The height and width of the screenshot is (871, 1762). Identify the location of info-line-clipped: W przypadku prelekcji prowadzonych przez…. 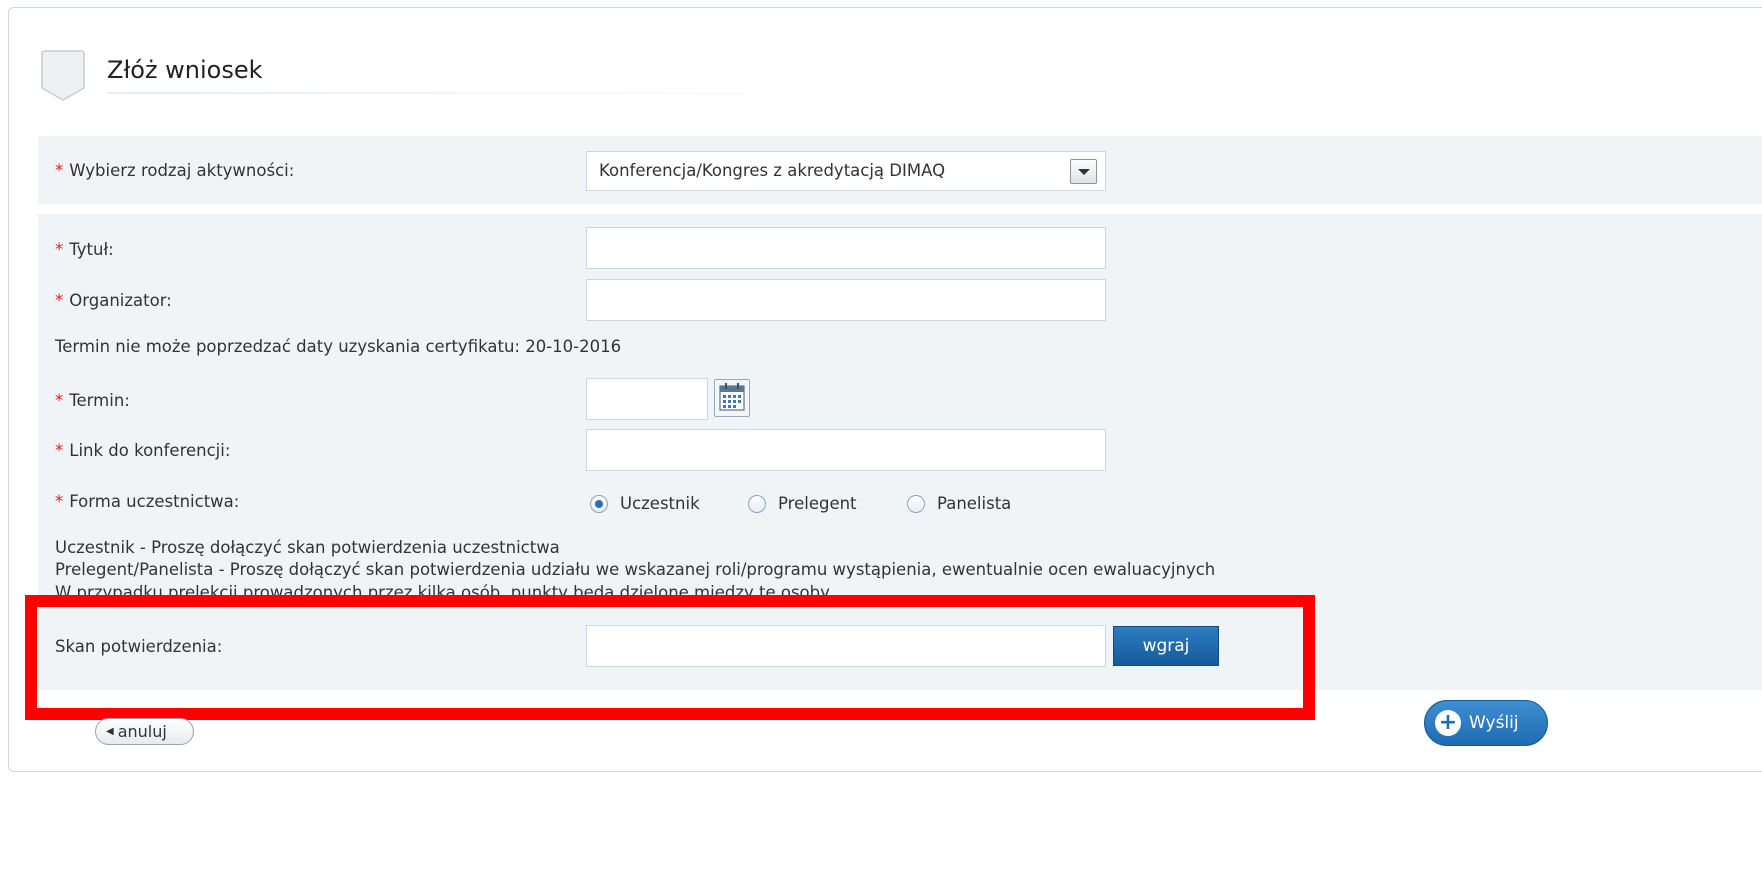
(555, 589).